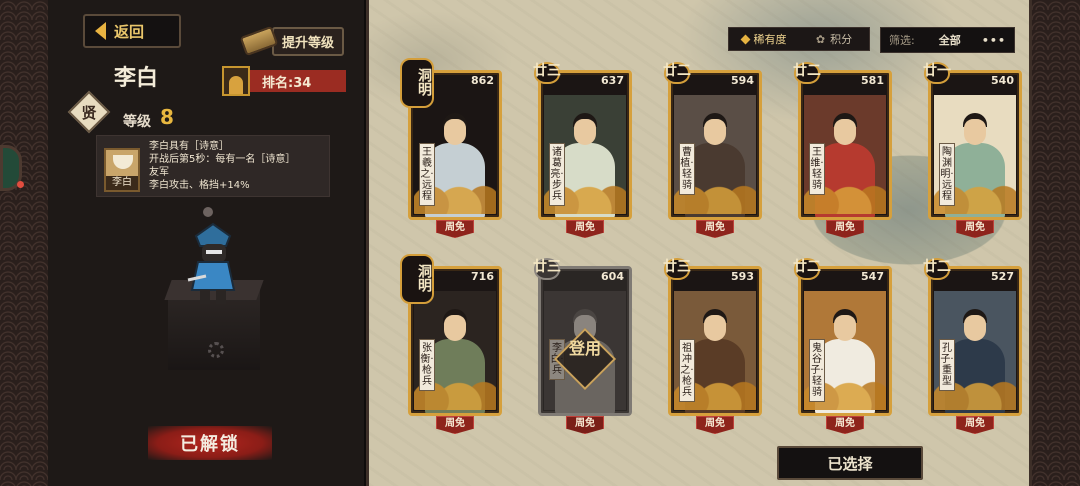 The width and height of the screenshot is (1080, 486). Describe the element at coordinates (222, 159) in the screenshot. I see `skill-line: 开战后第5秒：每有一名［诗意］` at that location.